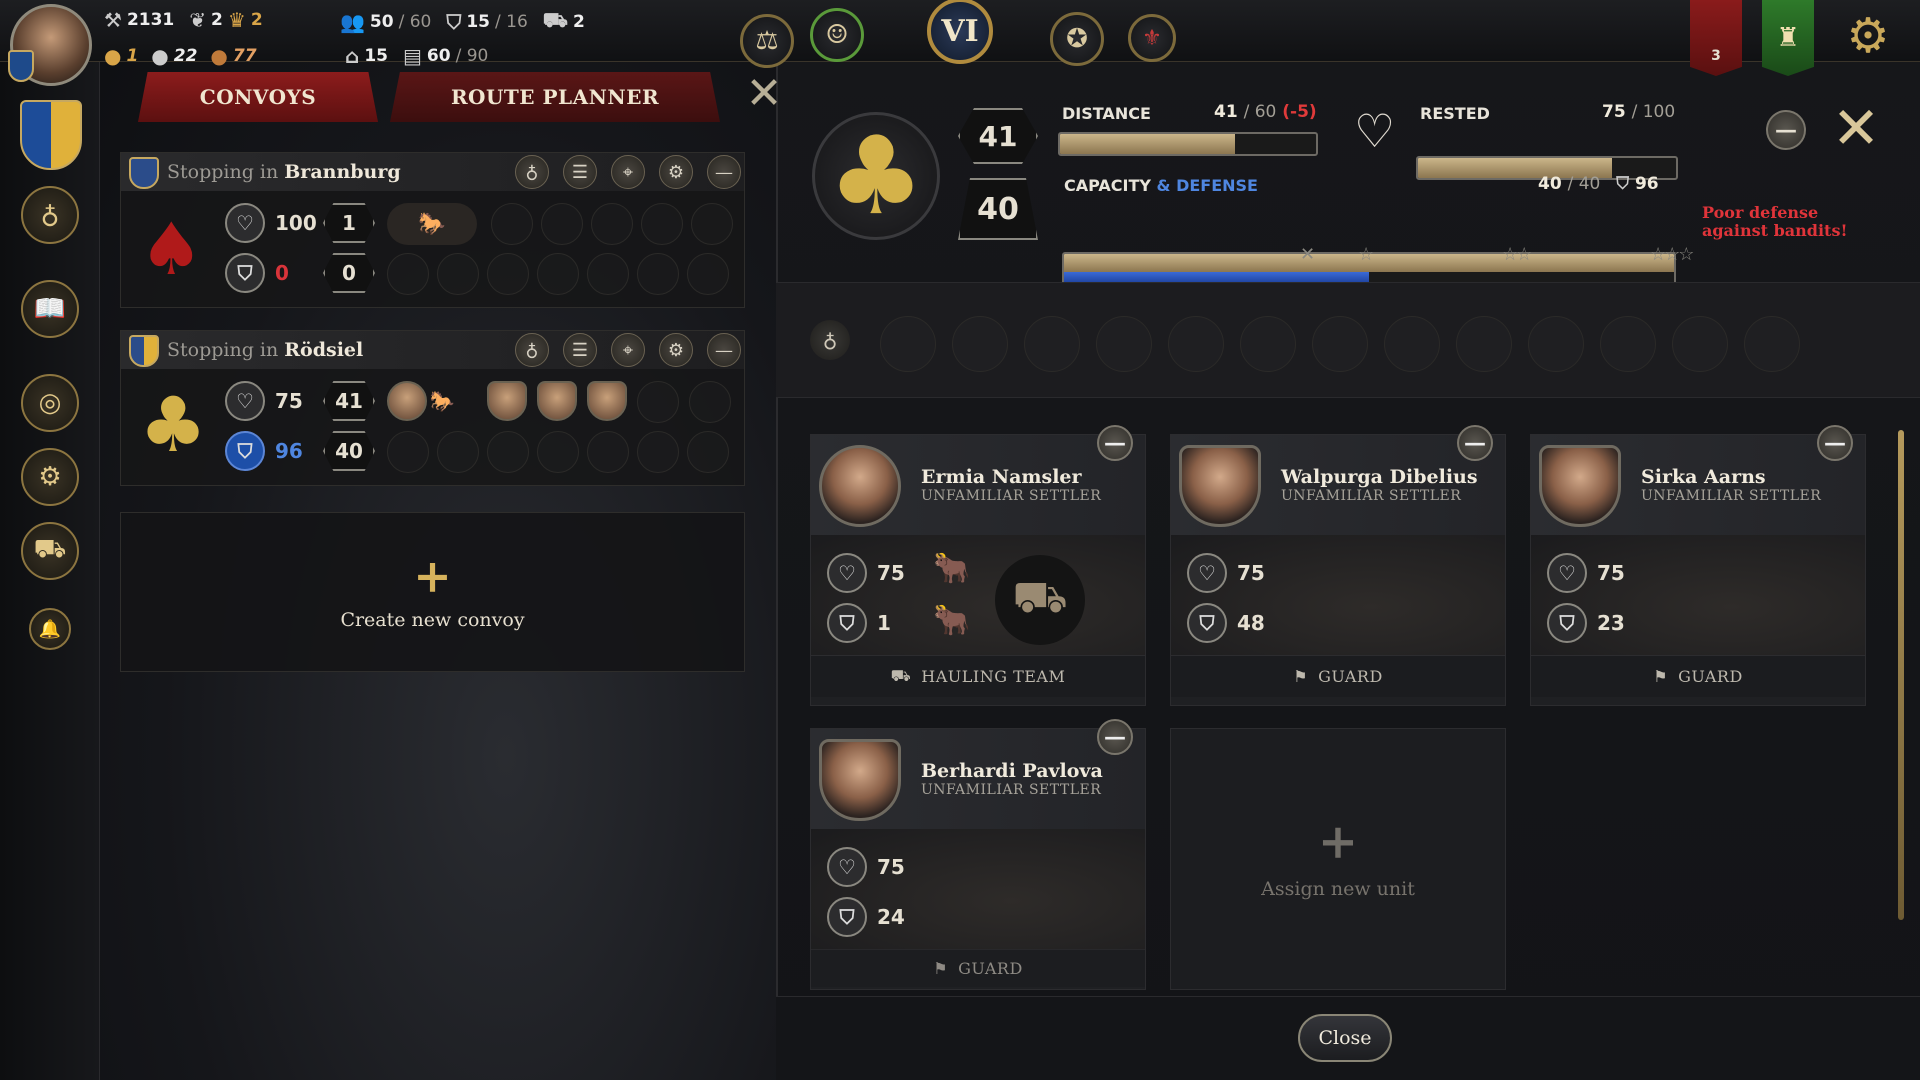 This screenshot has width=1920, height=1080. Describe the element at coordinates (837, 35) in the screenshot. I see `population-icon: ☺` at that location.